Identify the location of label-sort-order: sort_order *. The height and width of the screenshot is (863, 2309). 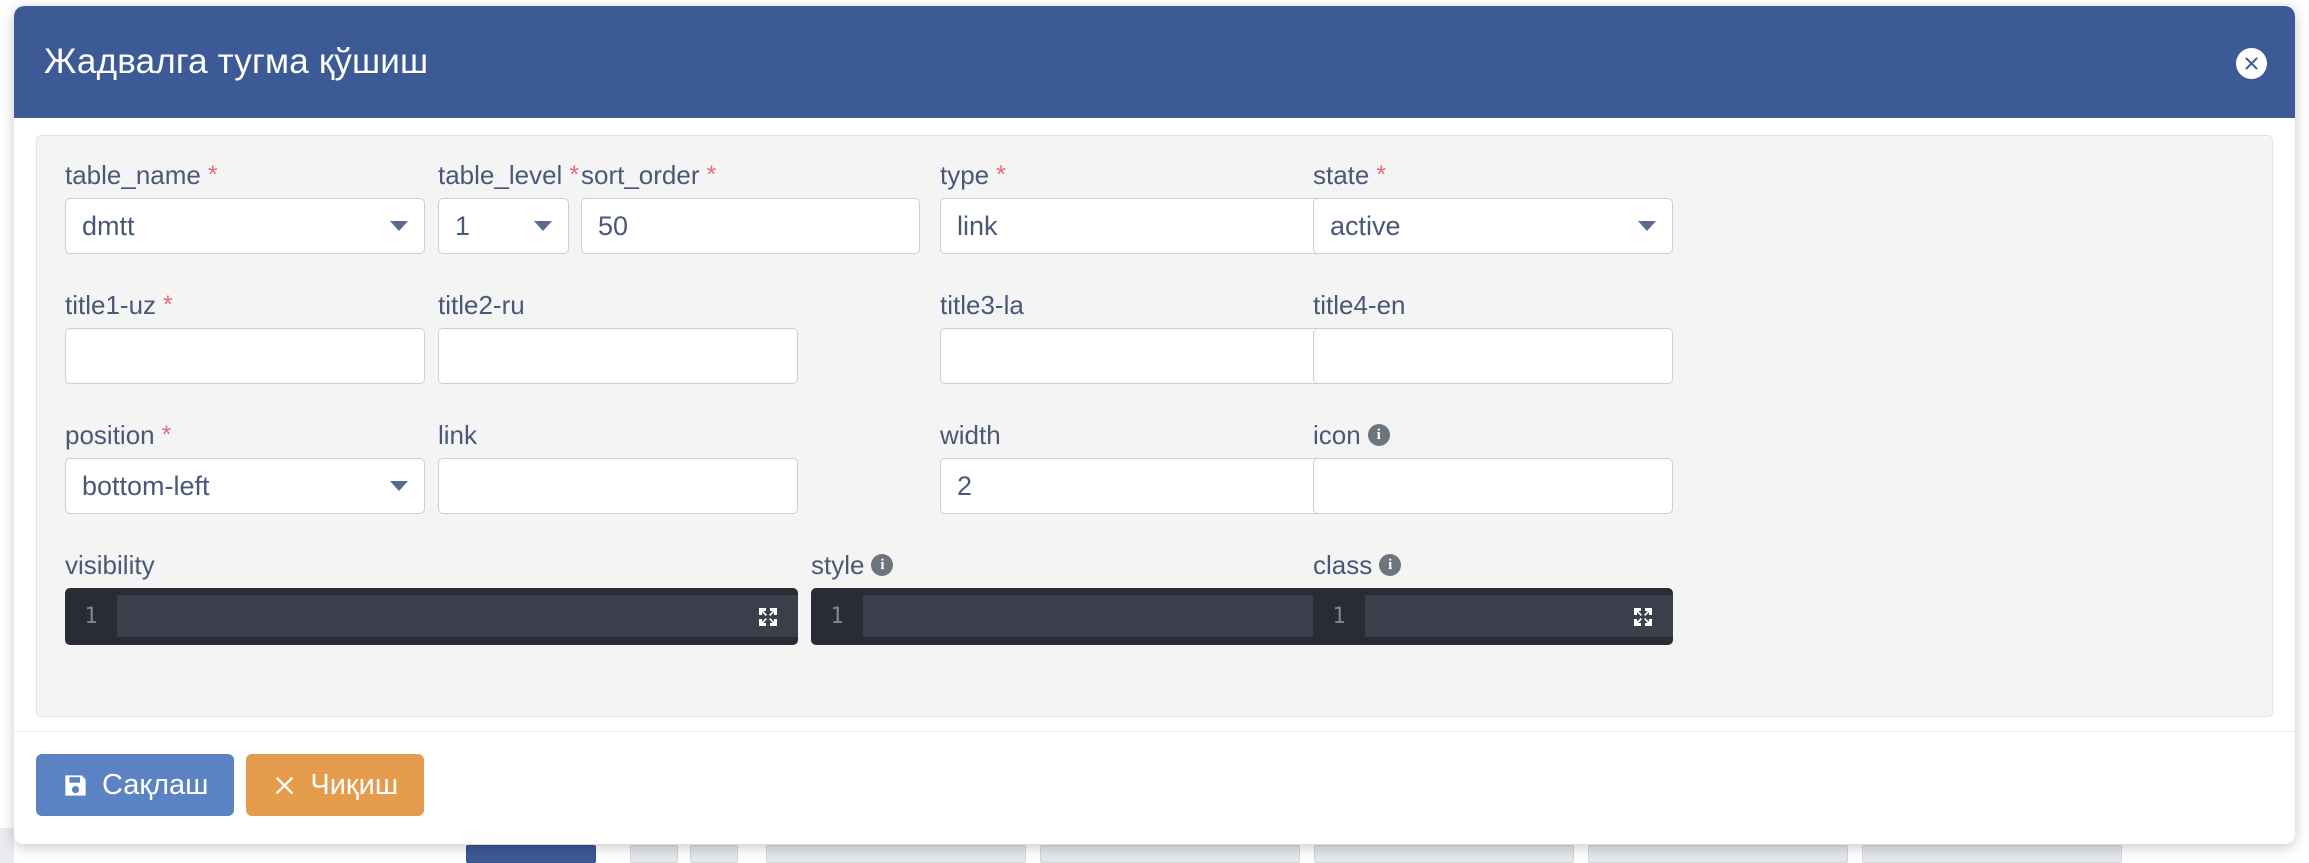
(750, 175).